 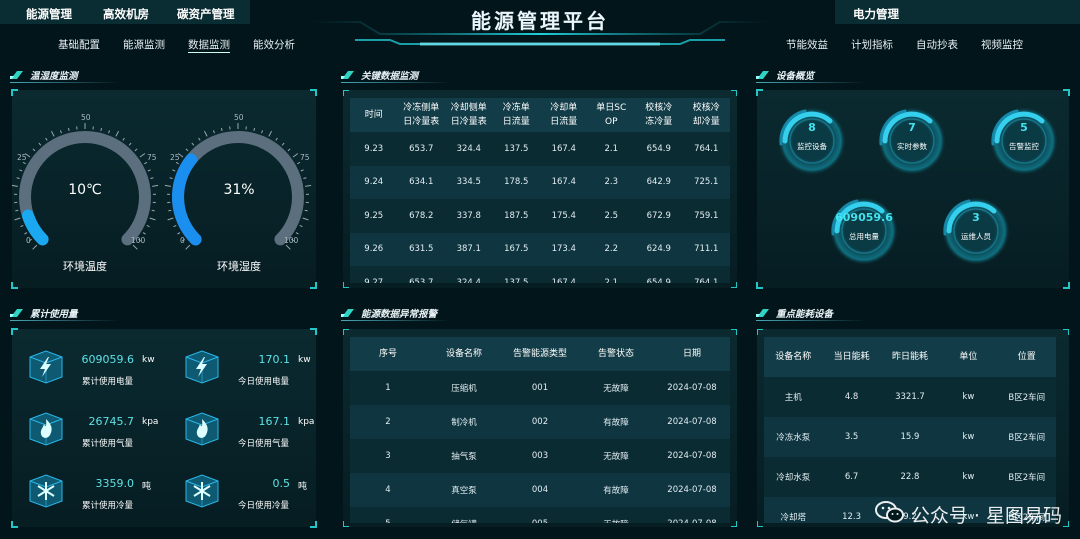 What do you see at coordinates (388, 354) in the screenshot?
I see `alarms-header: 序号` at bounding box center [388, 354].